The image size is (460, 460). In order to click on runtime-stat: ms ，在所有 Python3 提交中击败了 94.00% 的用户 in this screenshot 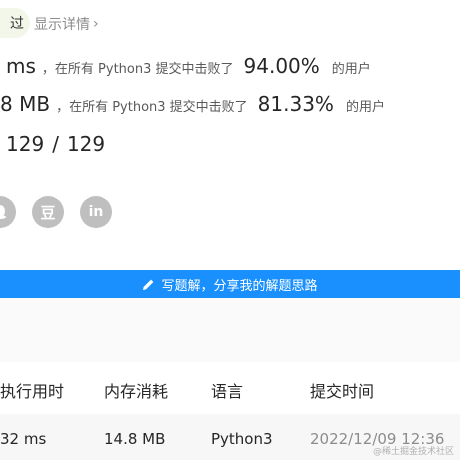, I will do `click(188, 66)`.